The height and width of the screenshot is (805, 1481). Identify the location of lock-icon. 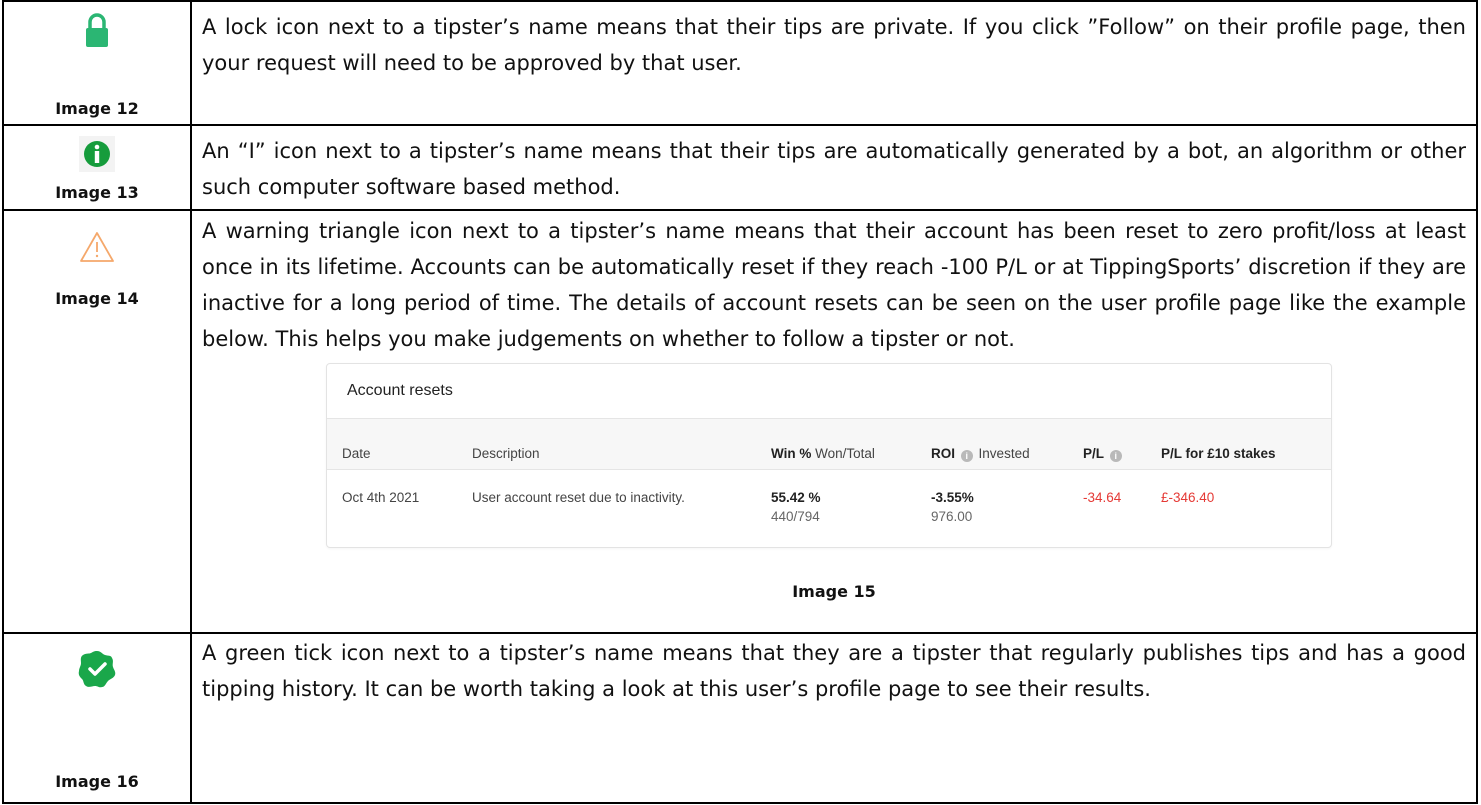
(97, 30).